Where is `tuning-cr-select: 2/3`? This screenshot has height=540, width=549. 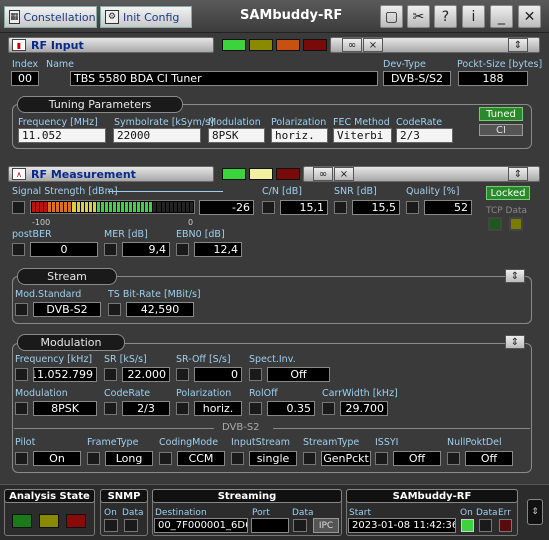 tuning-cr-select: 2/3 is located at coordinates (424, 135).